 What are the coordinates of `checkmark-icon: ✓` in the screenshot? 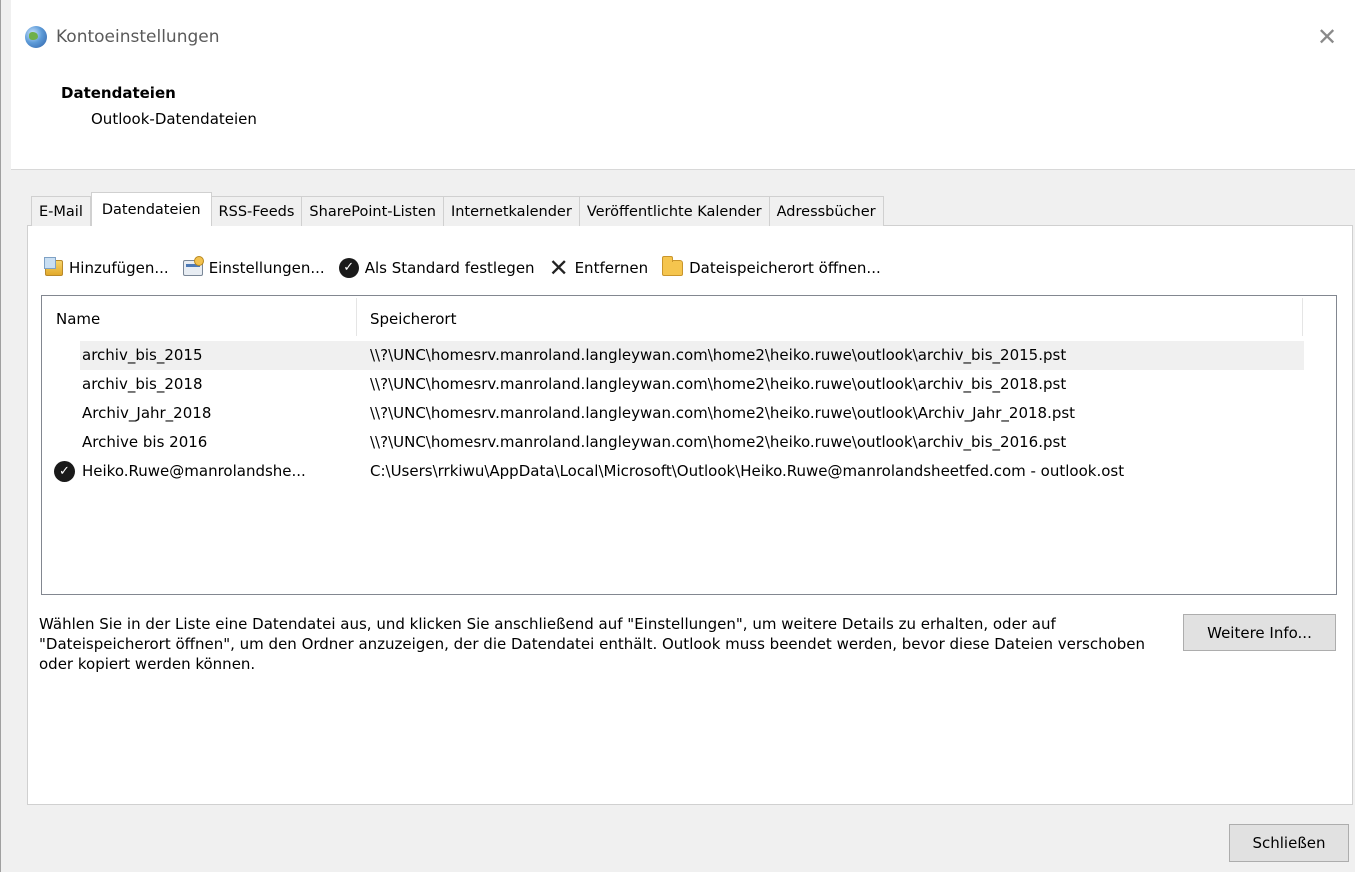 It's located at (348, 268).